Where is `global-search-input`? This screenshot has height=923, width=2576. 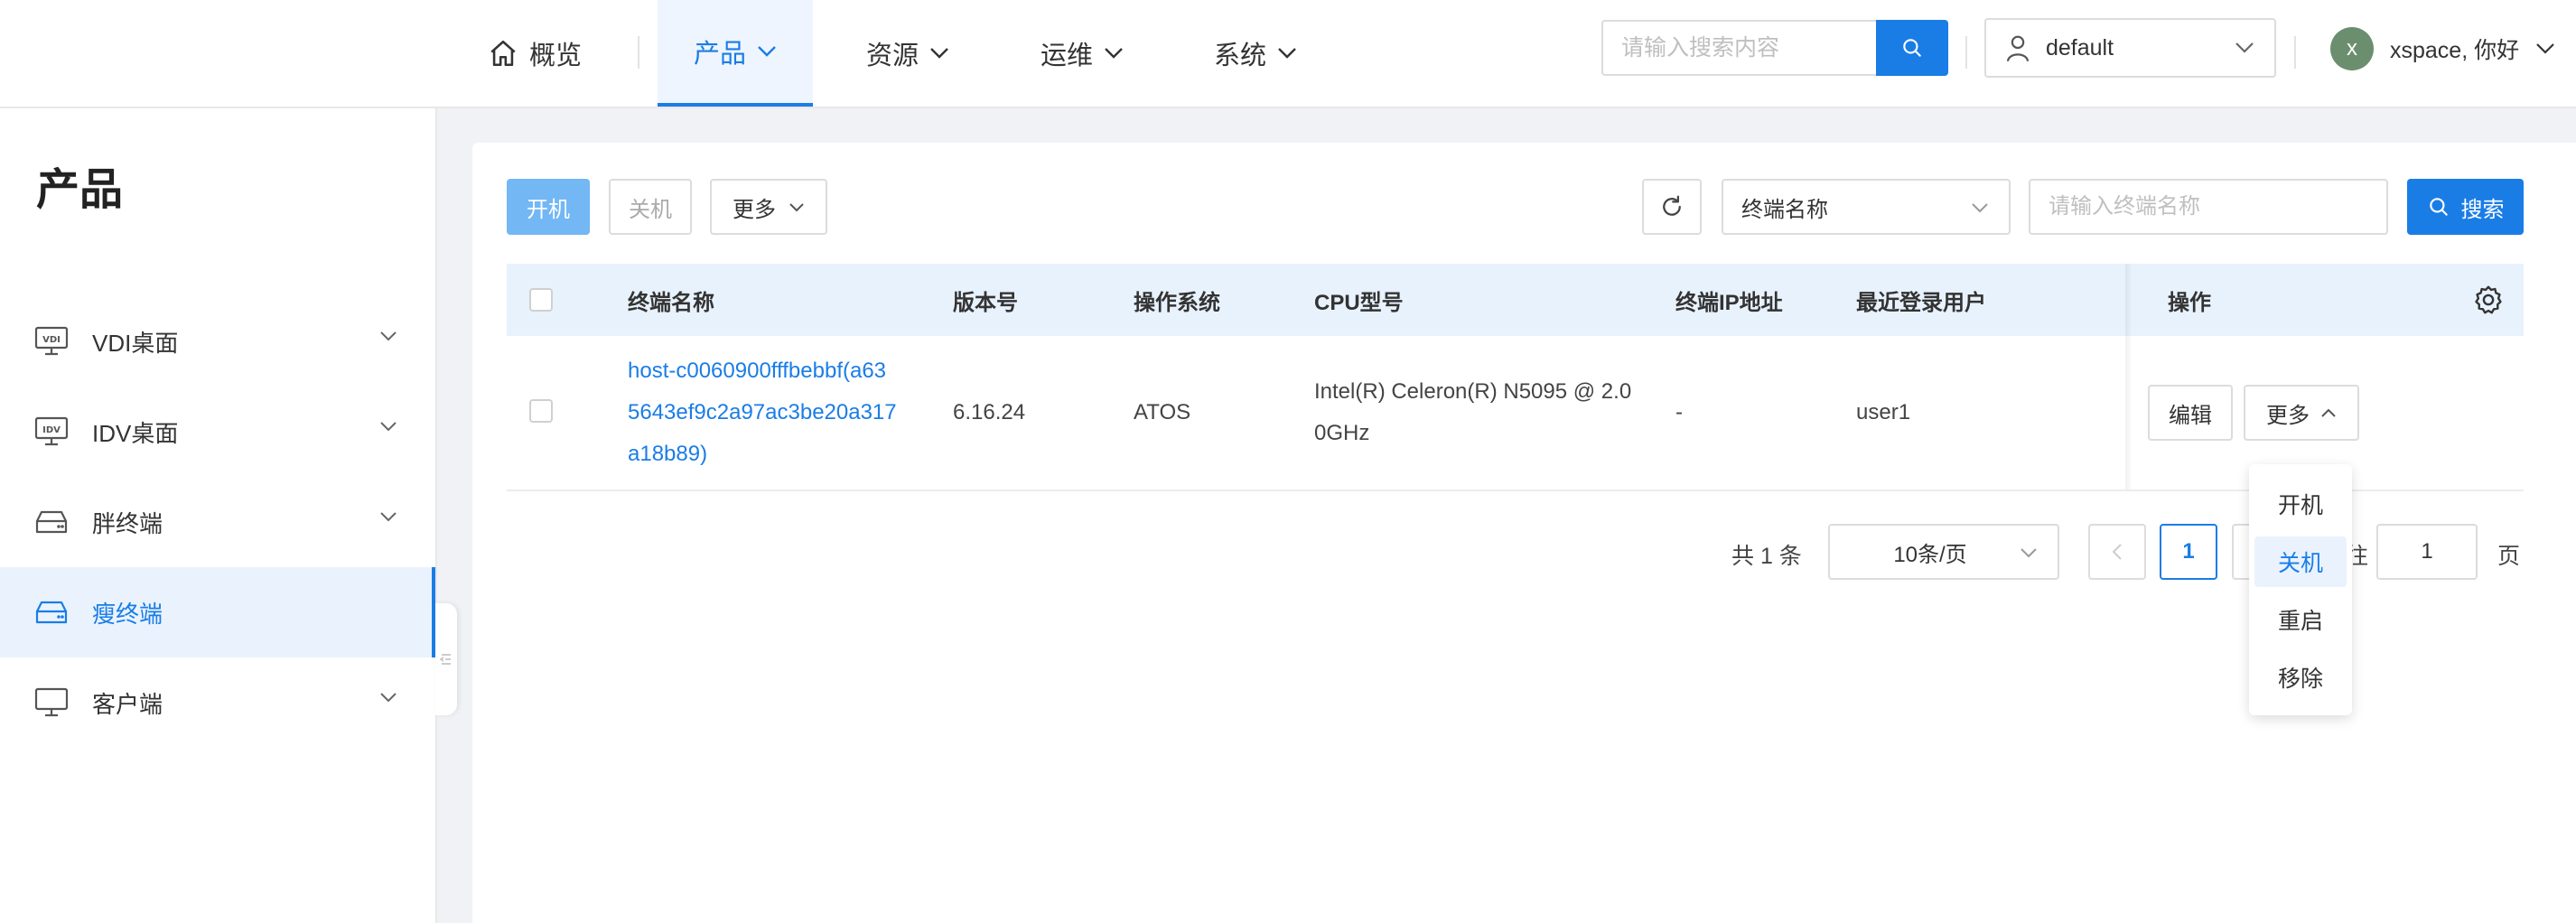
global-search-input is located at coordinates (1739, 48).